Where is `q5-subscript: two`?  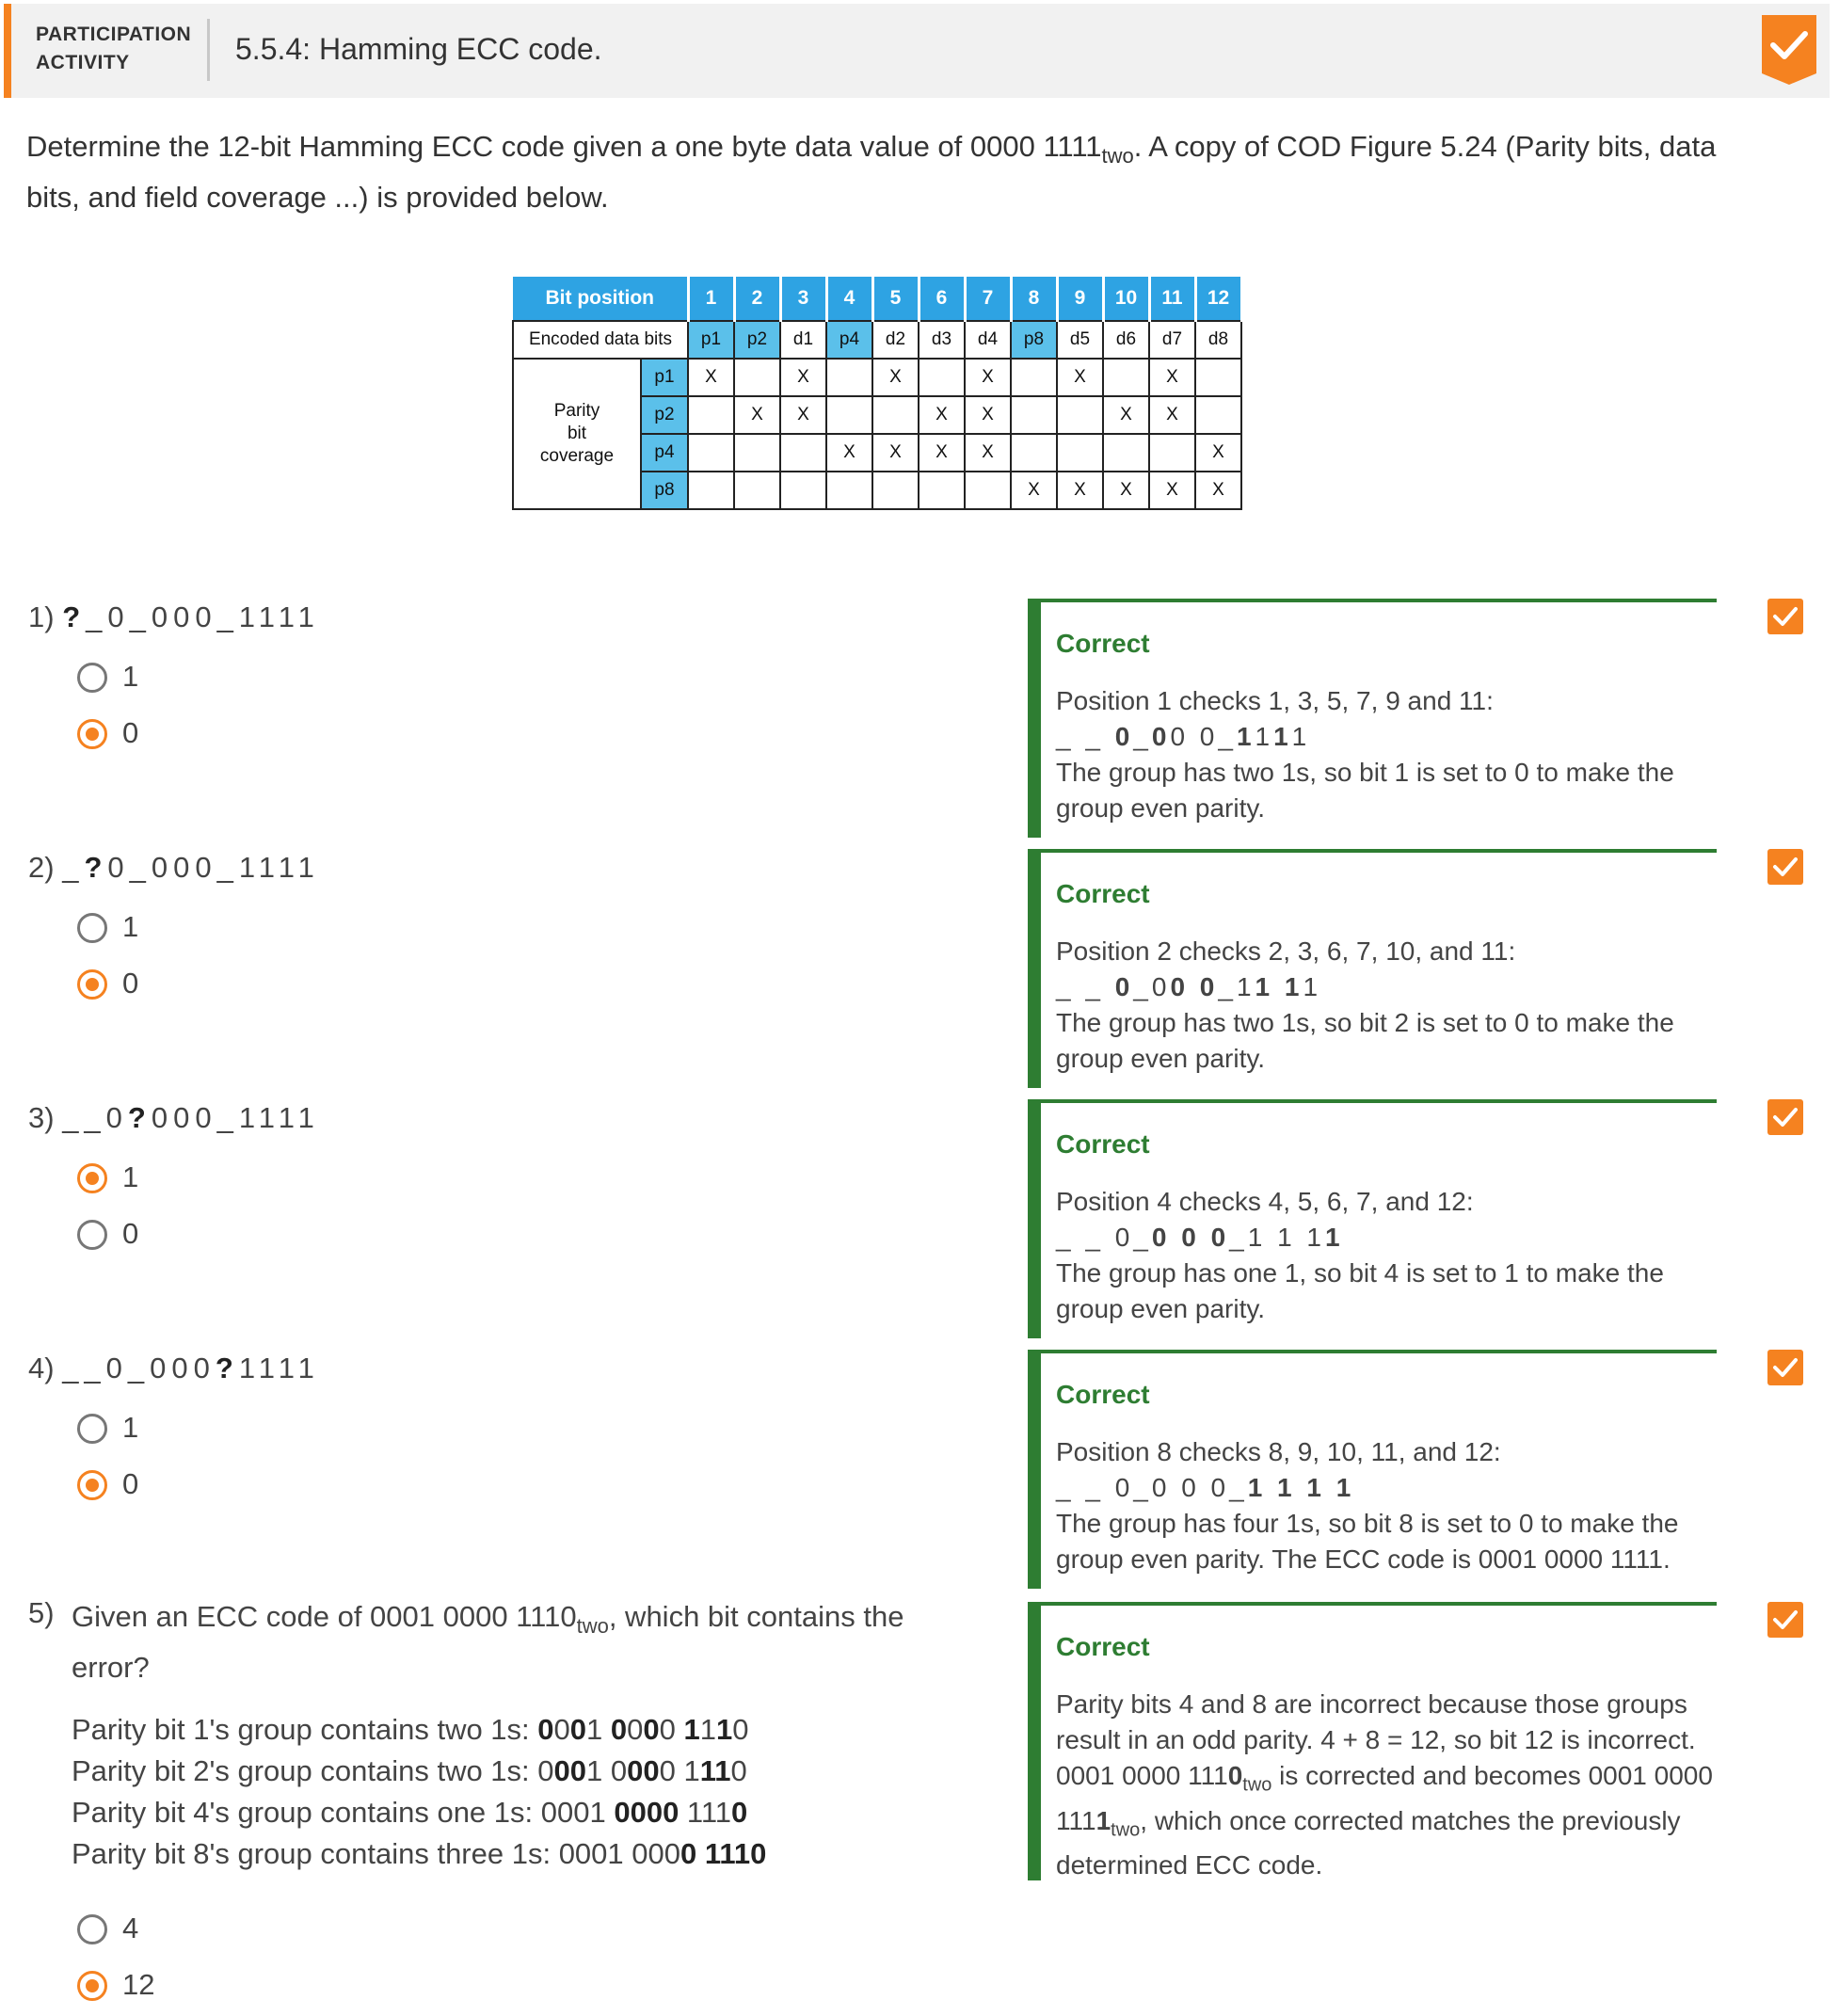
q5-subscript: two is located at coordinates (592, 1626).